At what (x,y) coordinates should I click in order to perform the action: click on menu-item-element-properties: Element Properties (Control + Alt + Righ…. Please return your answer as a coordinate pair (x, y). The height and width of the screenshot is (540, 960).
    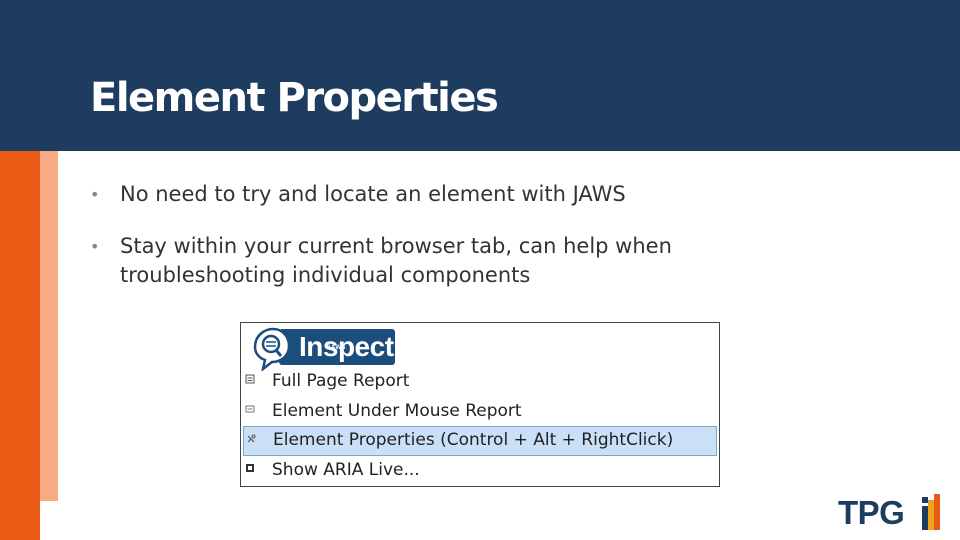
    Looking at the image, I should click on (480, 441).